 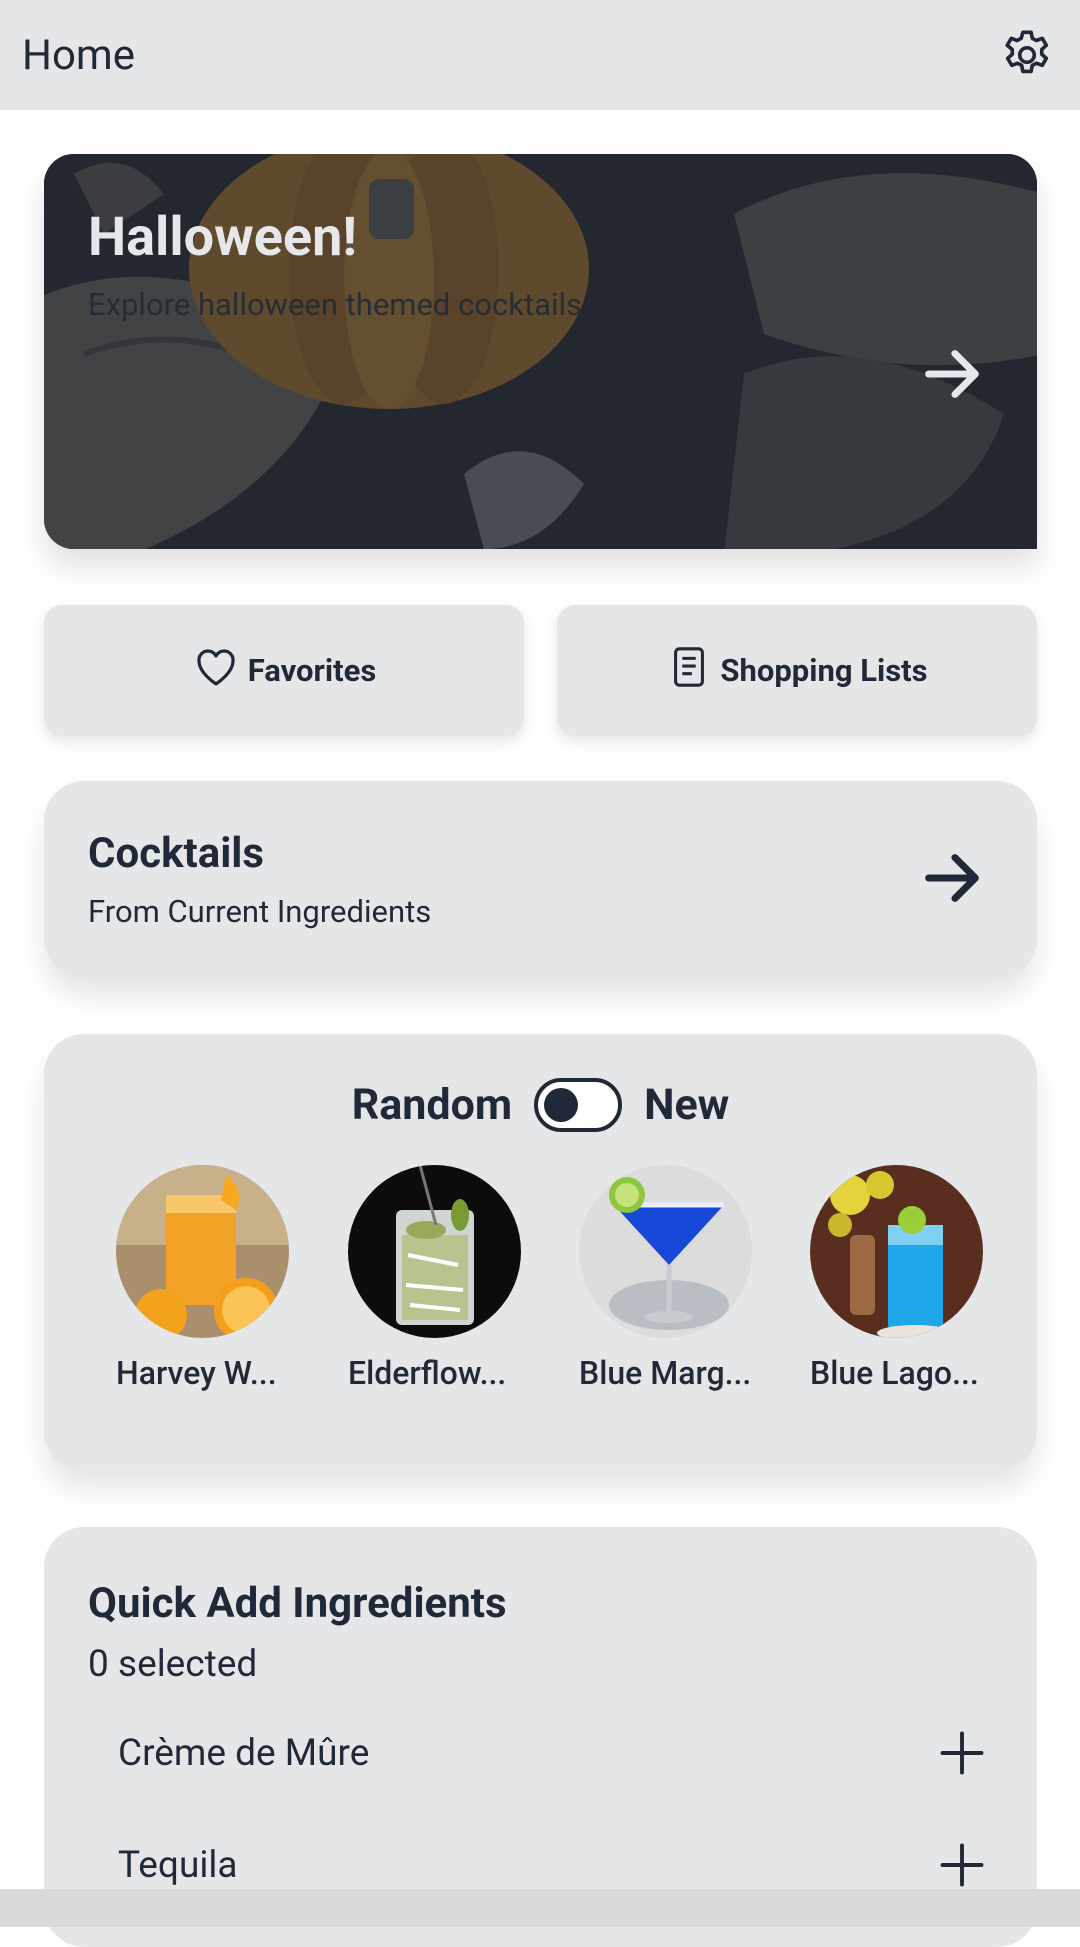 I want to click on random-label: Random, so click(x=432, y=1105).